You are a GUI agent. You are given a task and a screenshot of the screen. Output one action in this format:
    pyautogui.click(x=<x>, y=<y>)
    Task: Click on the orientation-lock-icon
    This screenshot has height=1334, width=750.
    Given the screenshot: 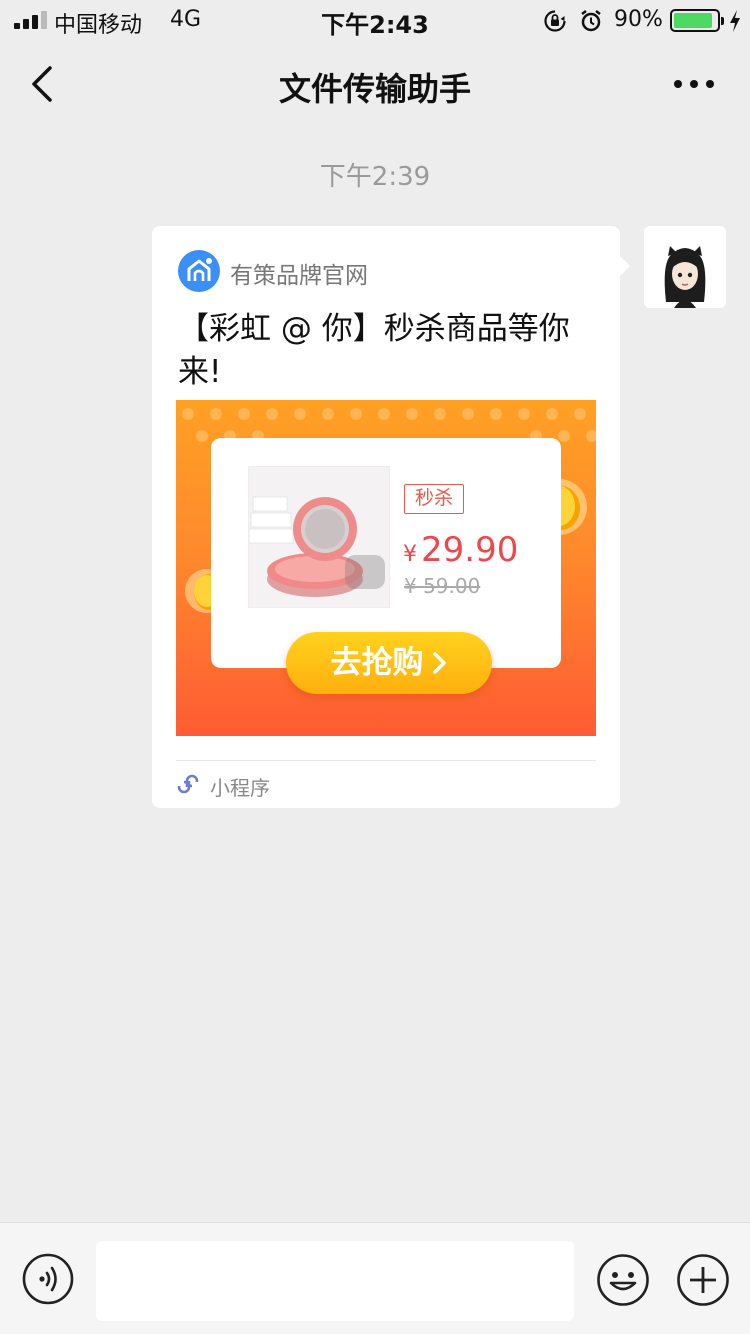 What is the action you would take?
    pyautogui.click(x=555, y=21)
    